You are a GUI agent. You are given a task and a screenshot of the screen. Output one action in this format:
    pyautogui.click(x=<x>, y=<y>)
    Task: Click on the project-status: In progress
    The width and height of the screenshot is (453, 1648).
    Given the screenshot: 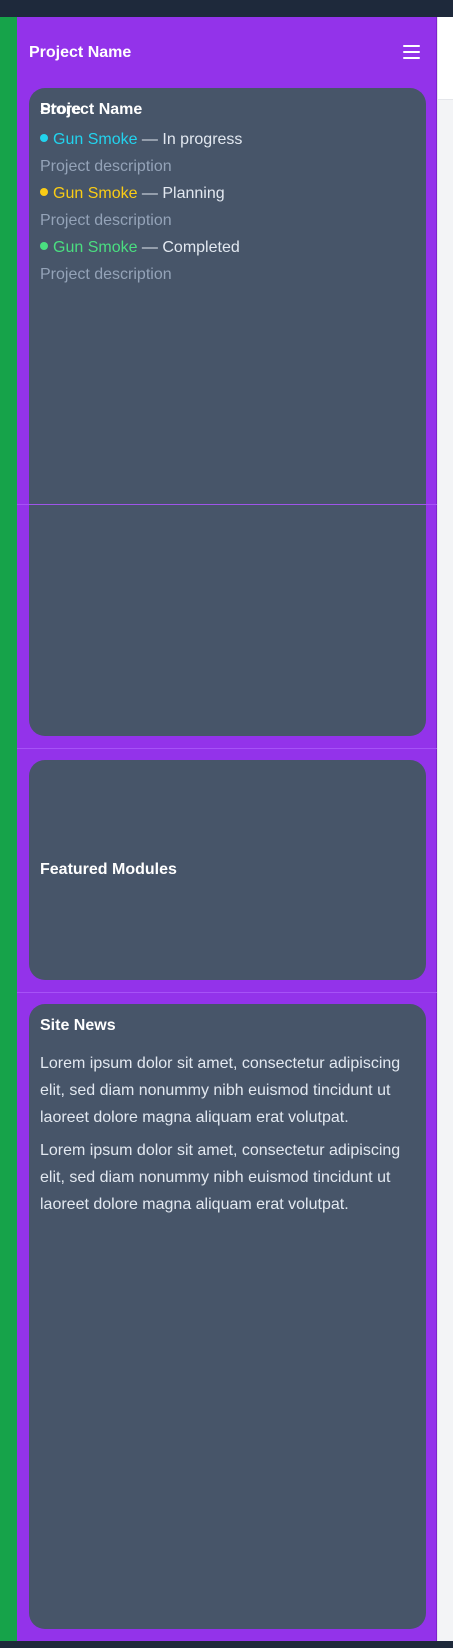 What is the action you would take?
    pyautogui.click(x=202, y=139)
    